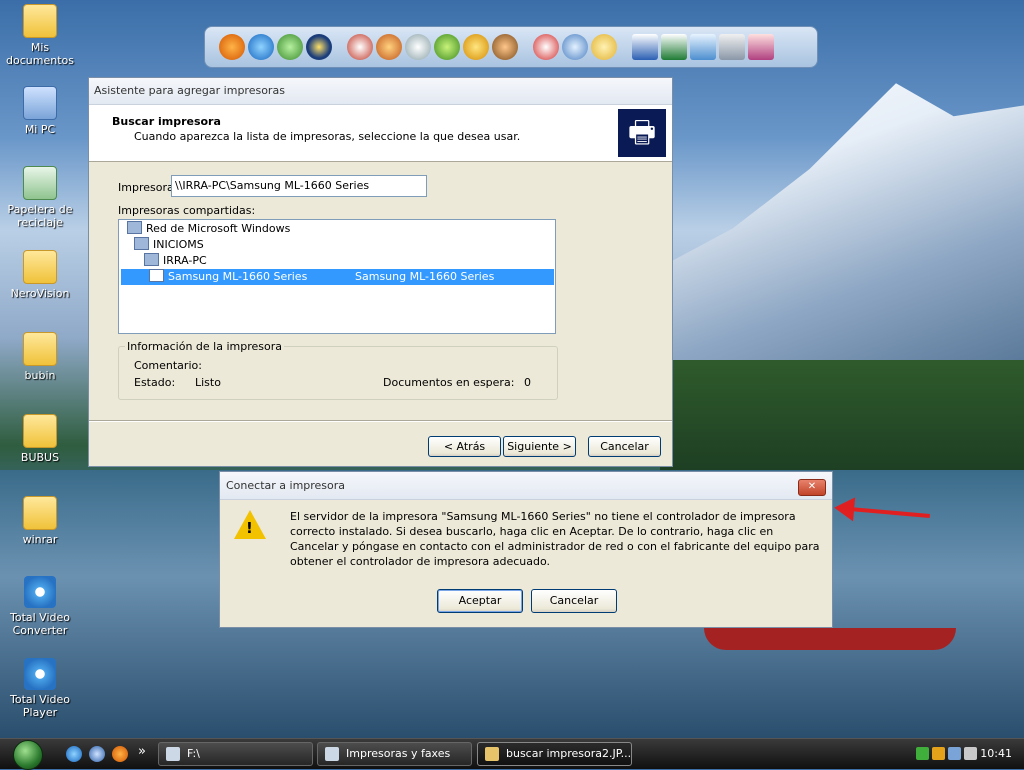  I want to click on dialog-cancel-button: Cancelar, so click(574, 601).